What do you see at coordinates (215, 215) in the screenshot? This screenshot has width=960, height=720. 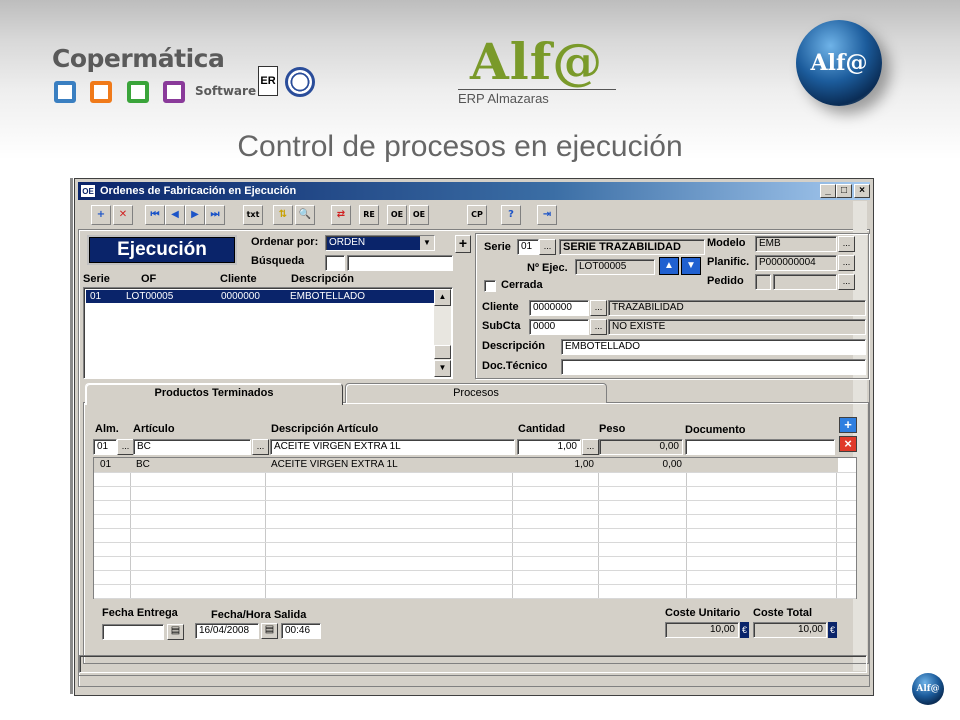 I see `last-record-icon: ⏭` at bounding box center [215, 215].